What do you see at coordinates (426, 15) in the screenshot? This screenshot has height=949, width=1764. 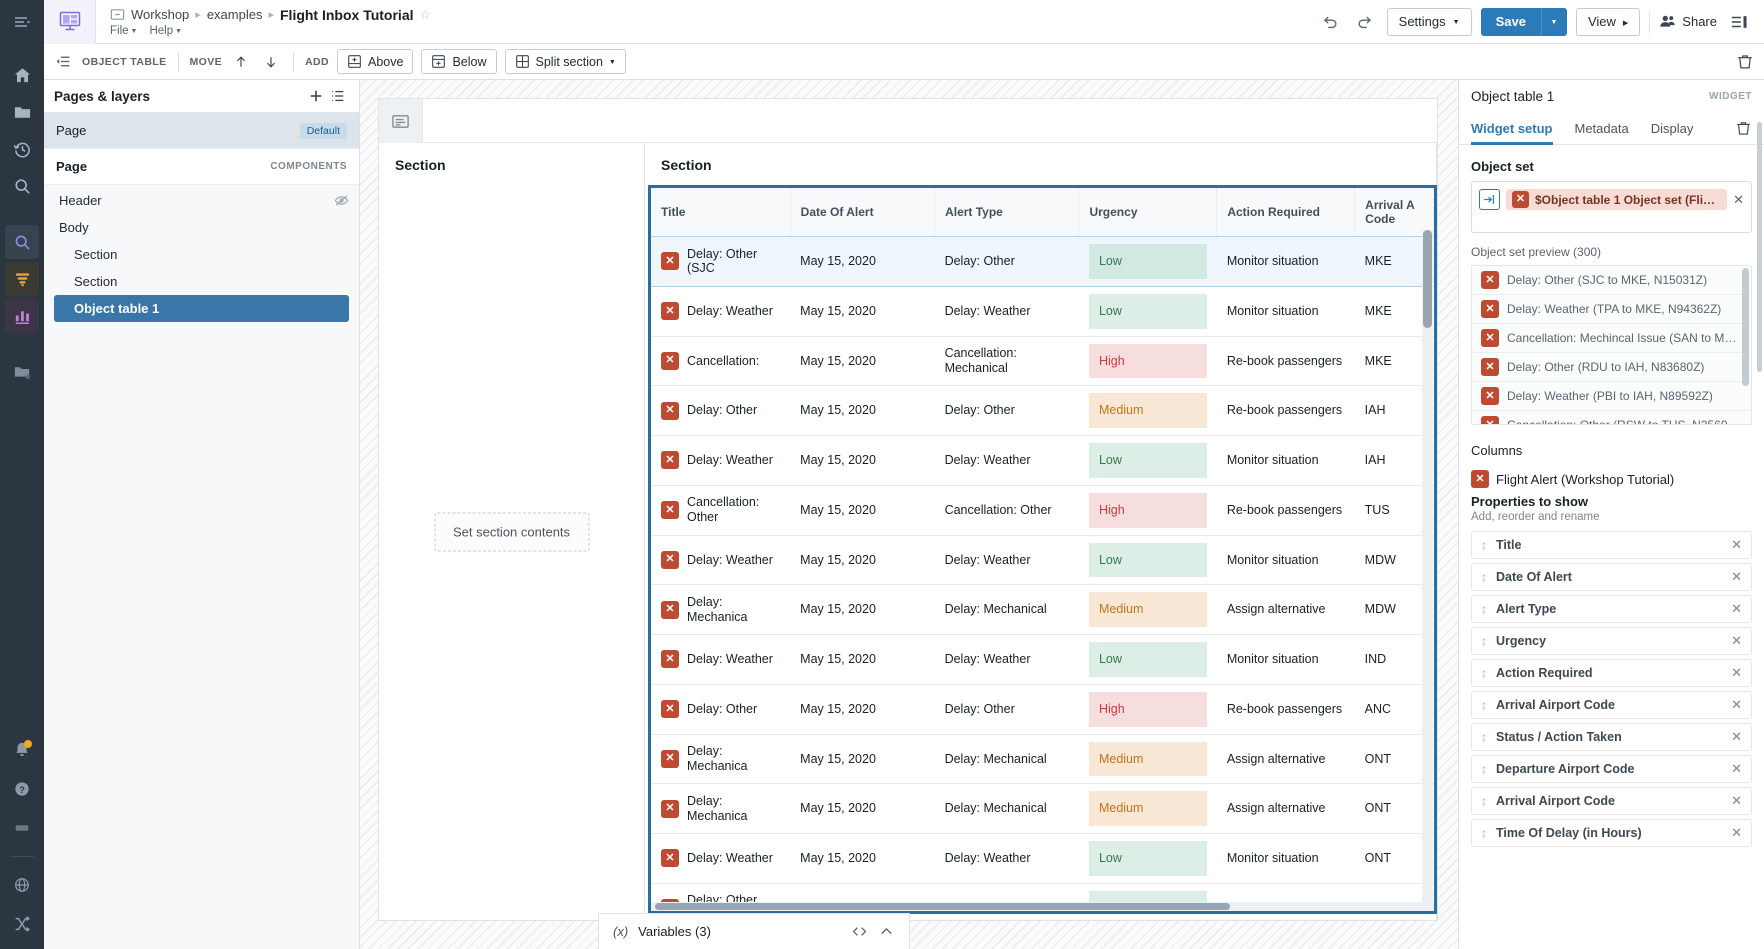 I see `favorite-star-icon: ☆` at bounding box center [426, 15].